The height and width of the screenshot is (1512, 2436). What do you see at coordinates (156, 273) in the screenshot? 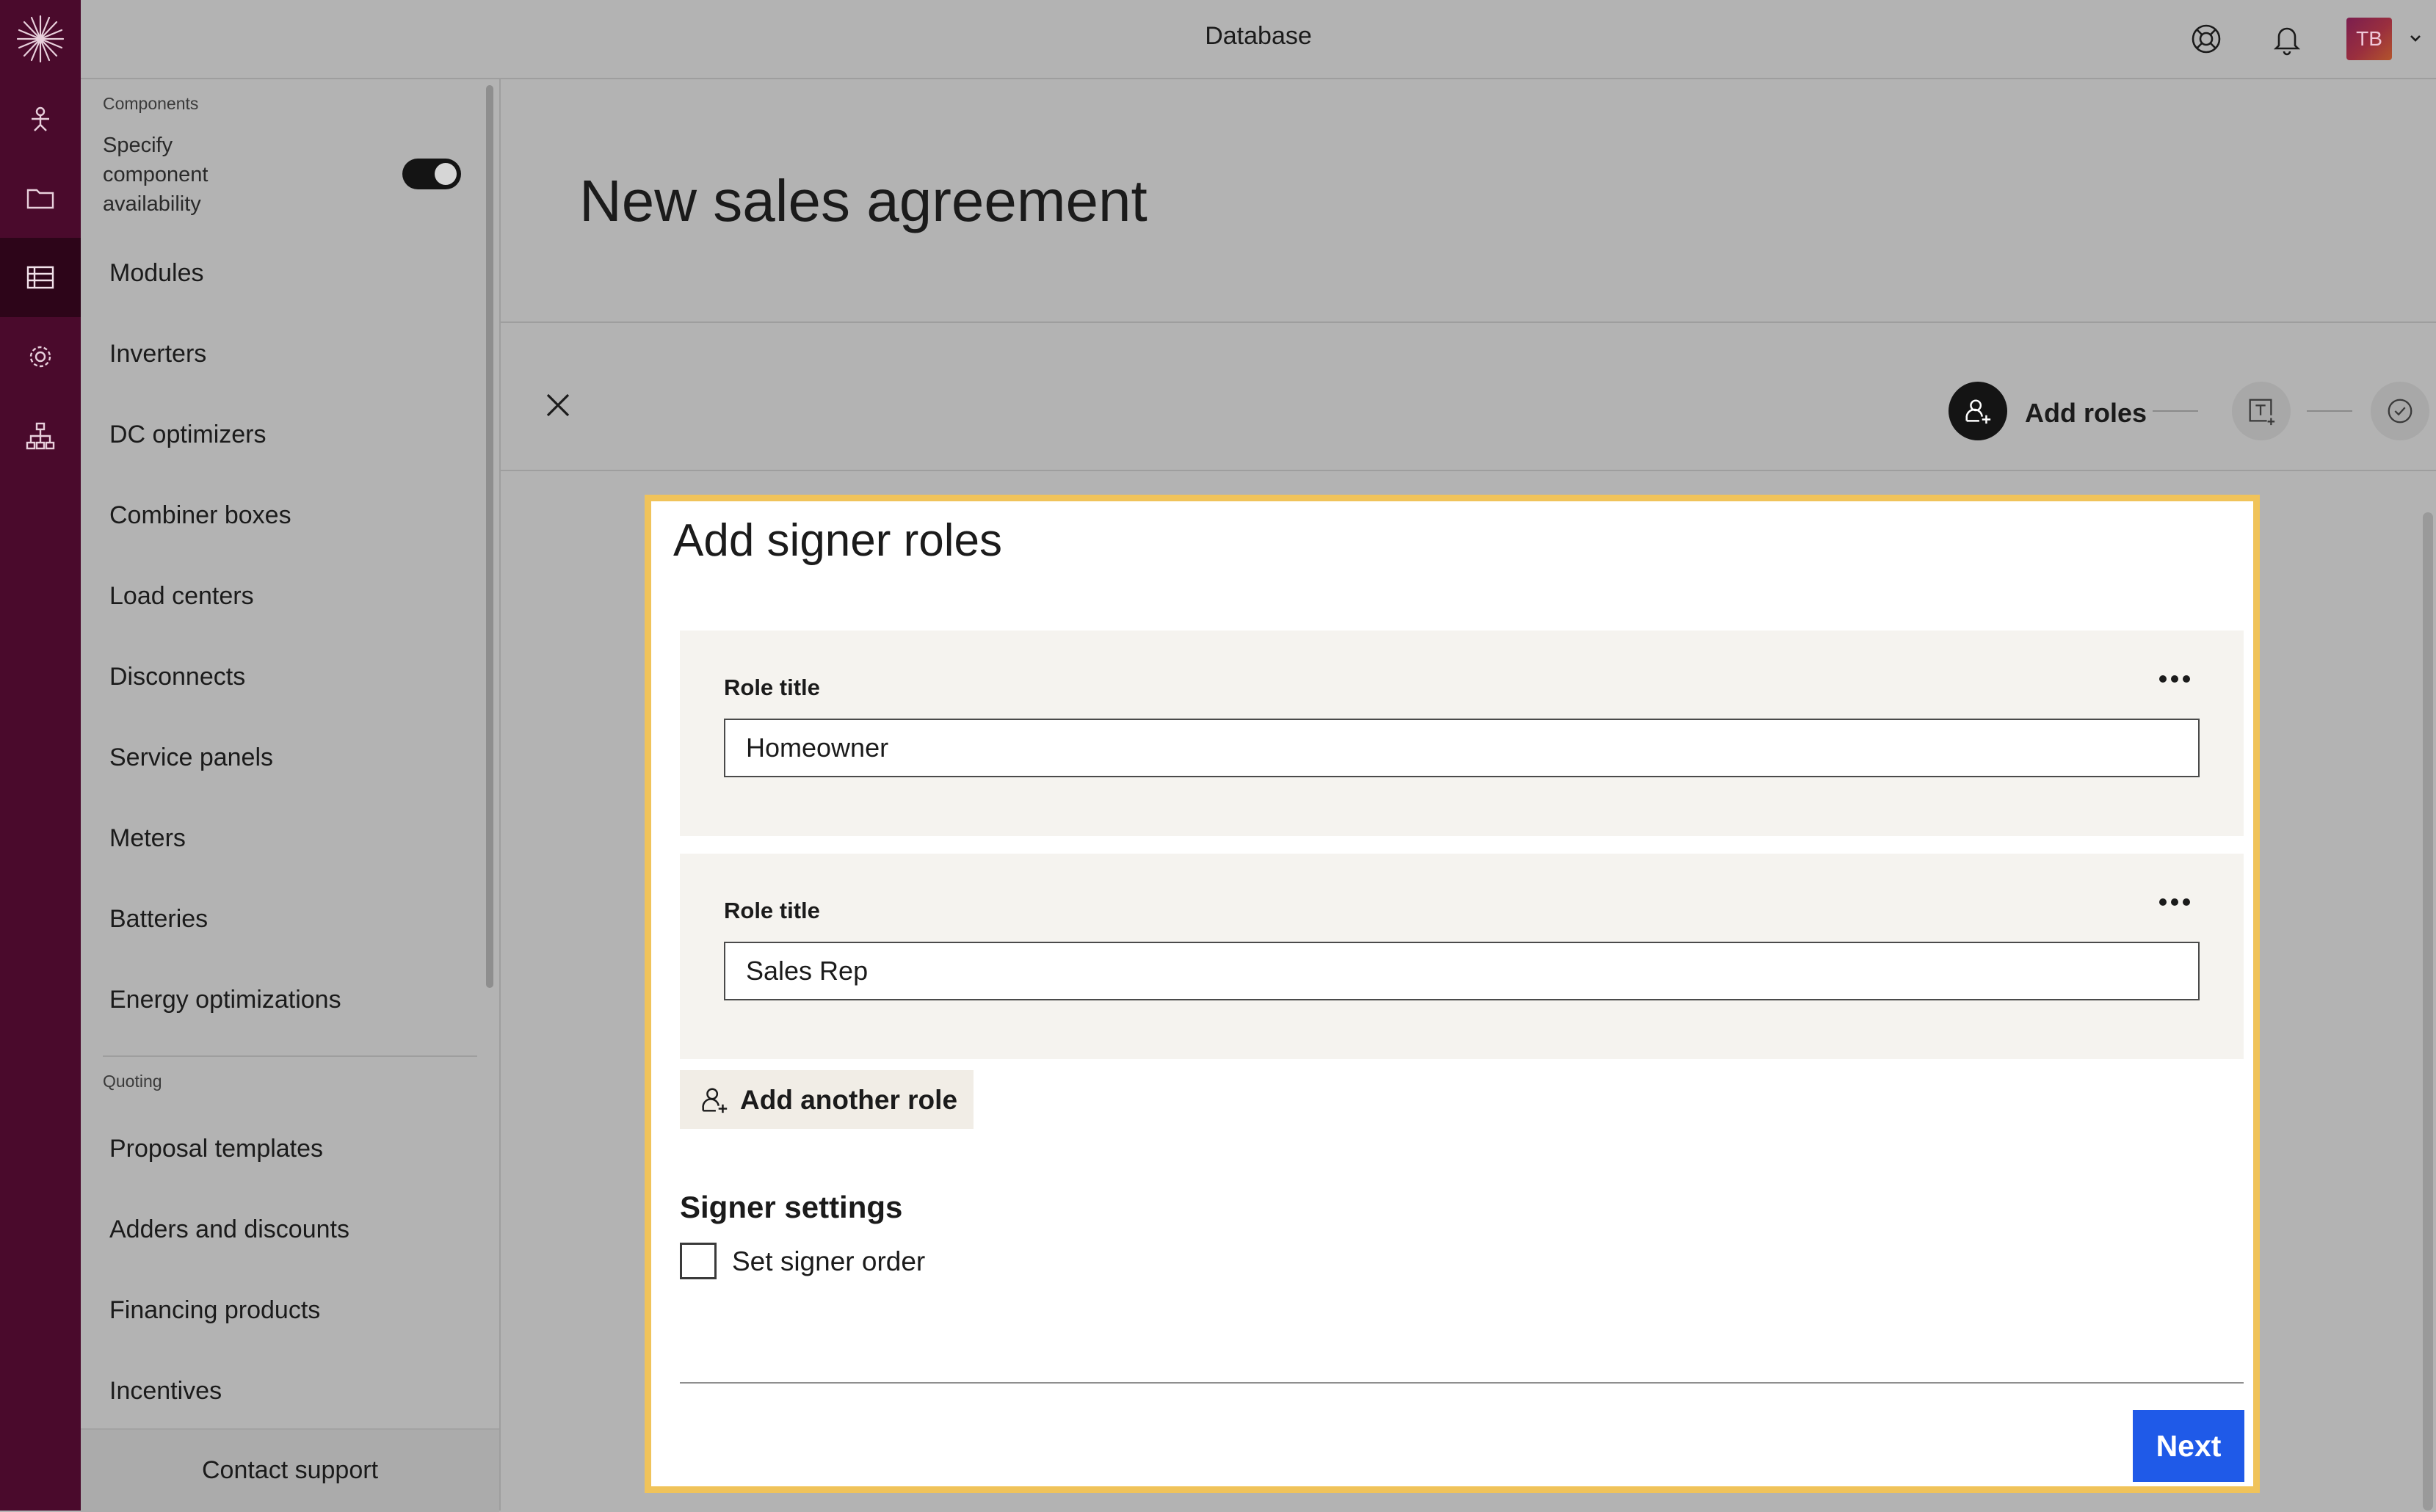
I see `sidebar-item-modules: Modules` at bounding box center [156, 273].